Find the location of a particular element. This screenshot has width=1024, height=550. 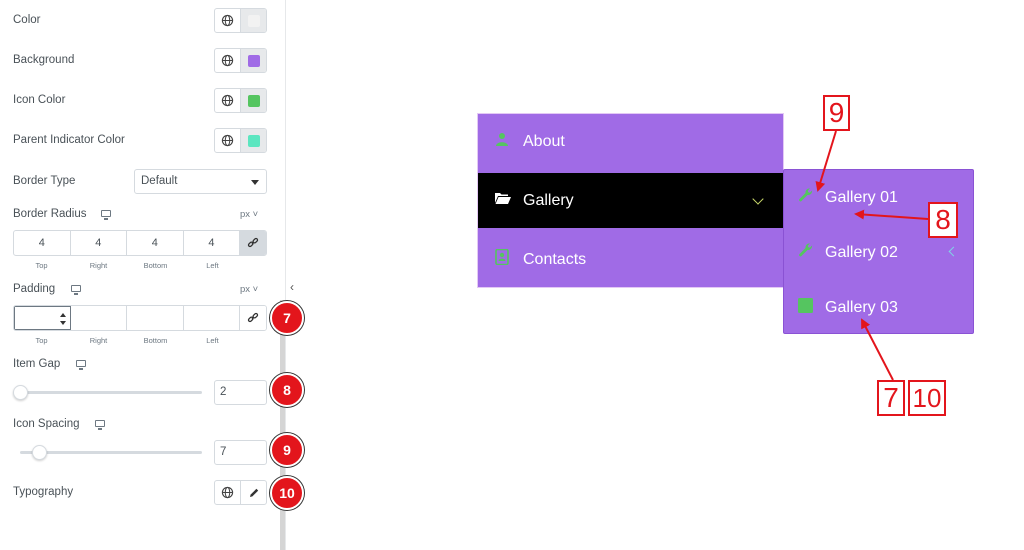

step-badge-8: 8 is located at coordinates (287, 390).